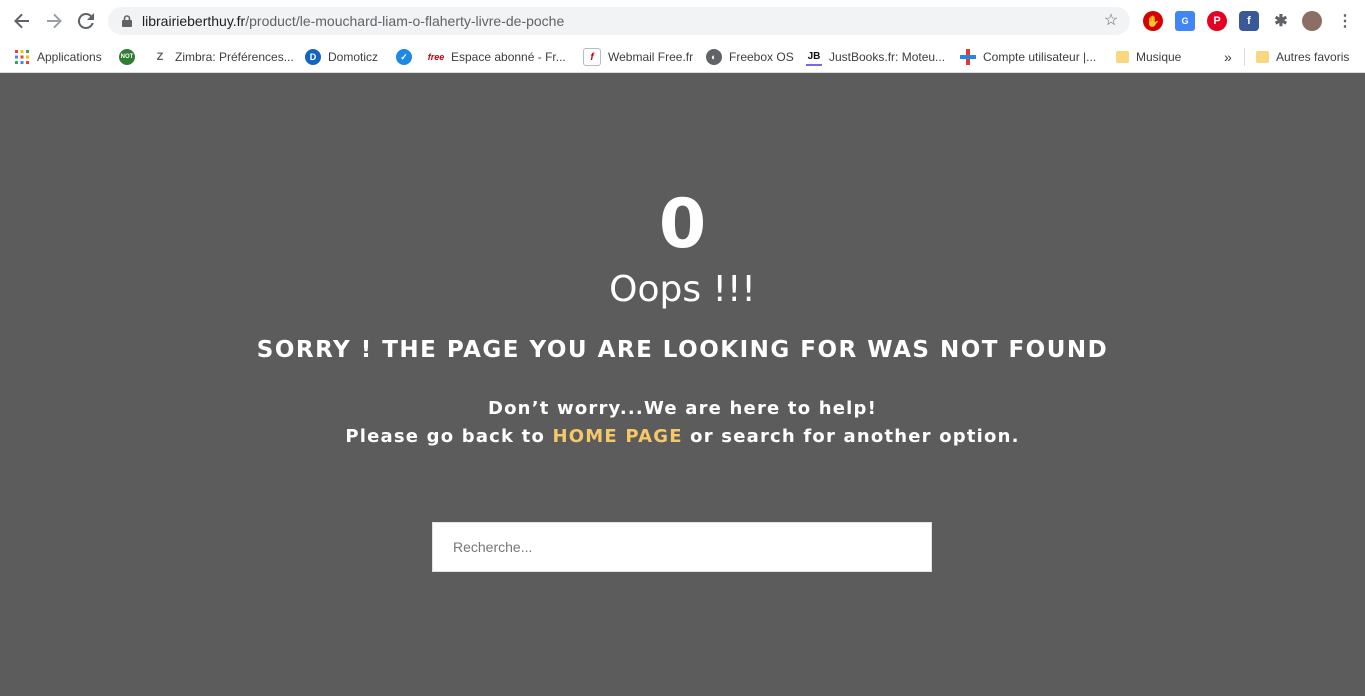 This screenshot has height=696, width=1365. I want to click on not-icon: NOT, so click(127, 57).